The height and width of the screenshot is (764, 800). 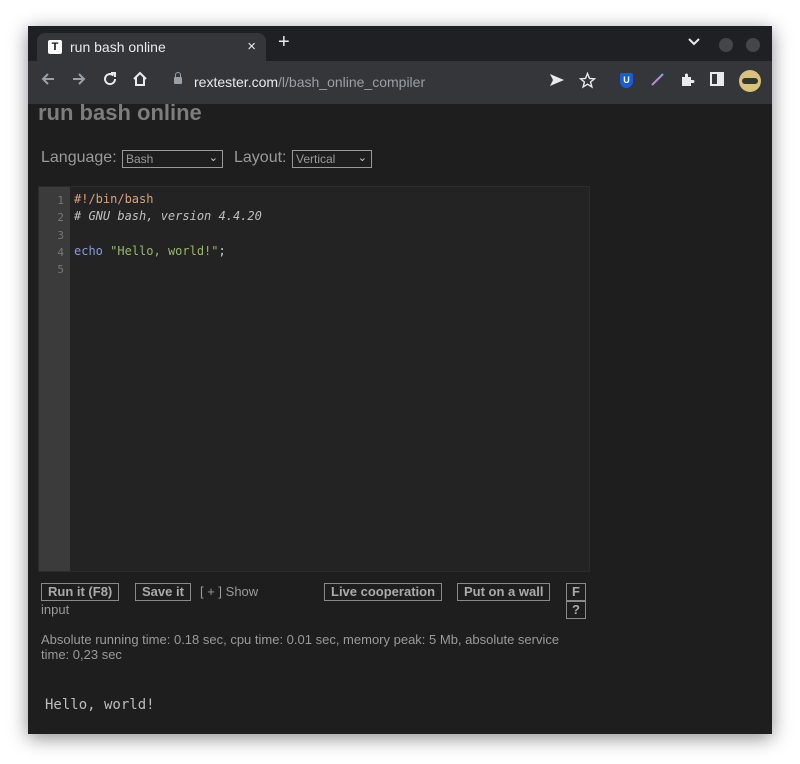 I want to click on show-input-toggle-suffix: input, so click(x=55, y=609).